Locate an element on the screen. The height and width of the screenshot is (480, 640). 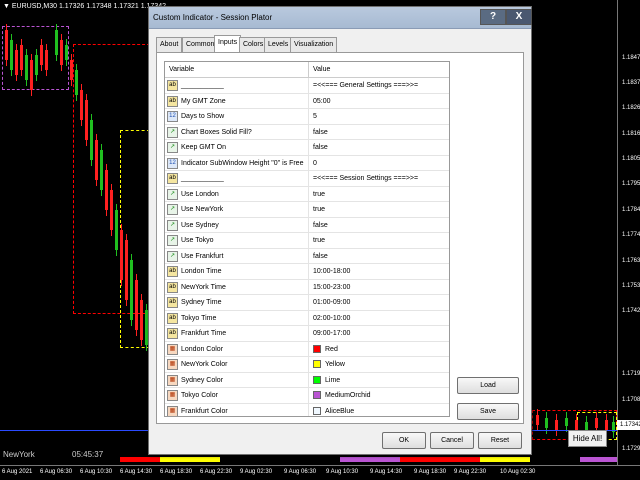
tab-levels: Levels is located at coordinates (278, 44).